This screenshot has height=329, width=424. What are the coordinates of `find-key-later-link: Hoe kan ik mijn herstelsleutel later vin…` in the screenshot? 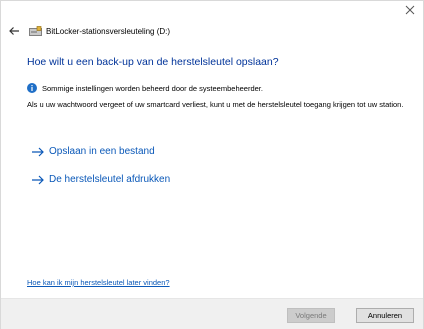 It's located at (98, 282).